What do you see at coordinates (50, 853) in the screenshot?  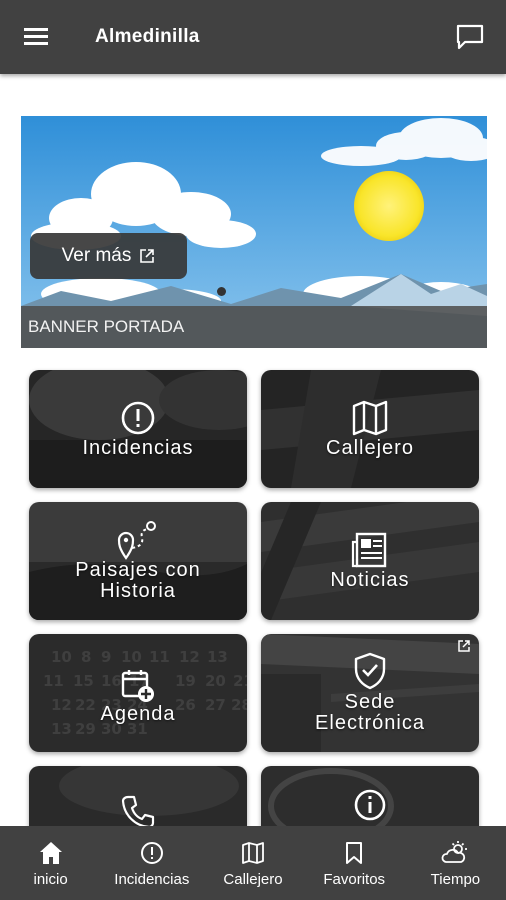 I see `home-icon` at bounding box center [50, 853].